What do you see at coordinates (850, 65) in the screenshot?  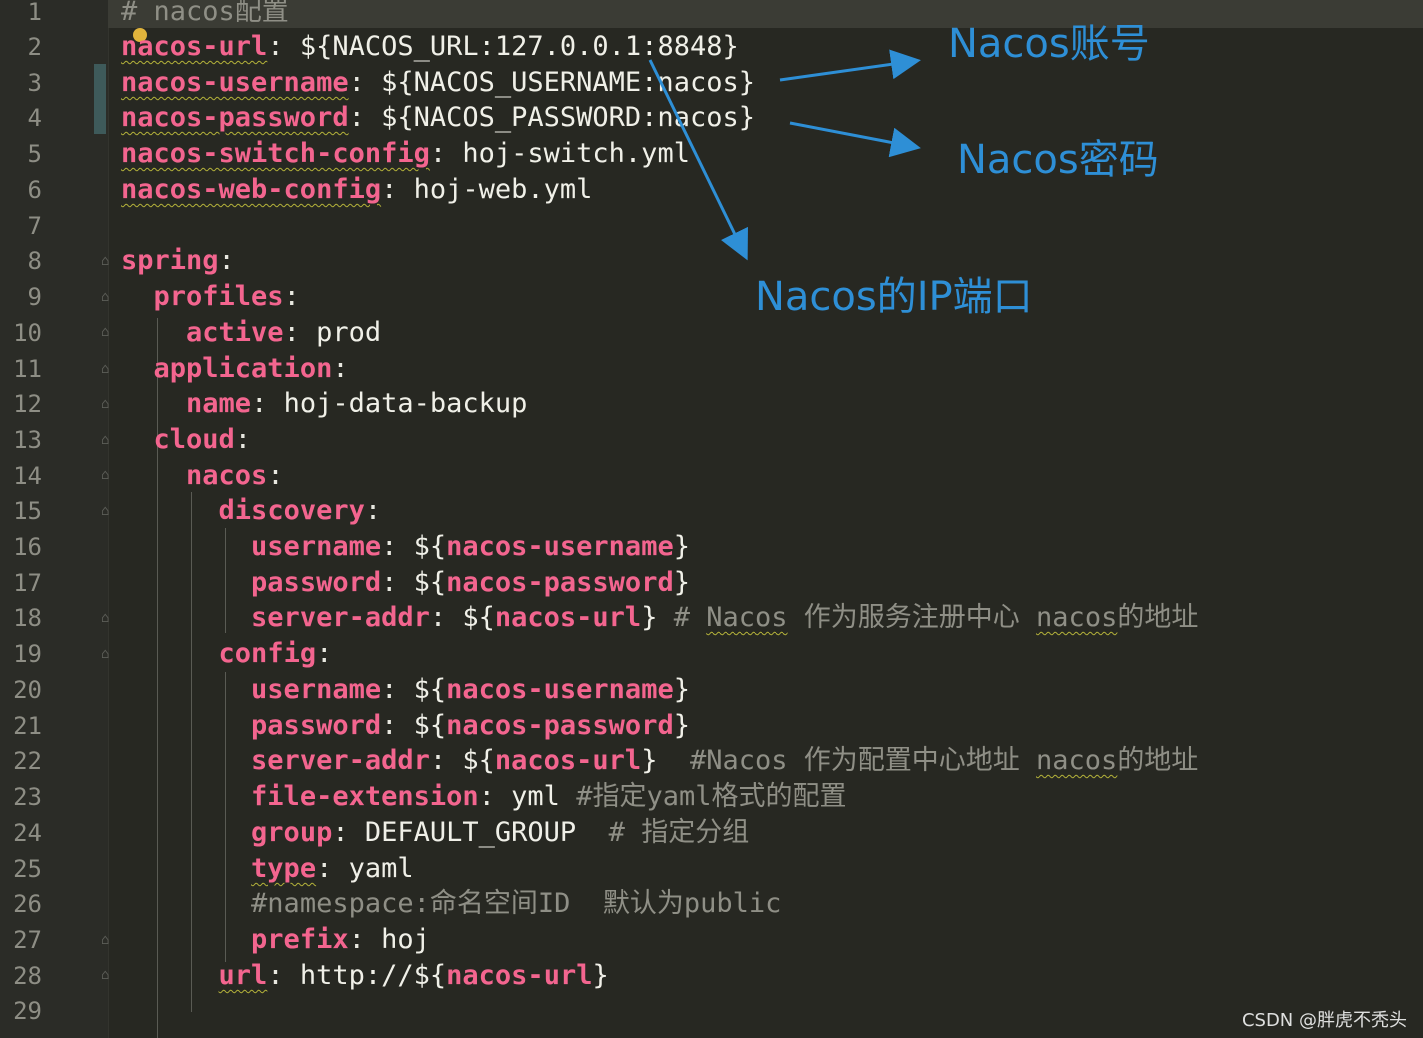 I see `arrow-account` at bounding box center [850, 65].